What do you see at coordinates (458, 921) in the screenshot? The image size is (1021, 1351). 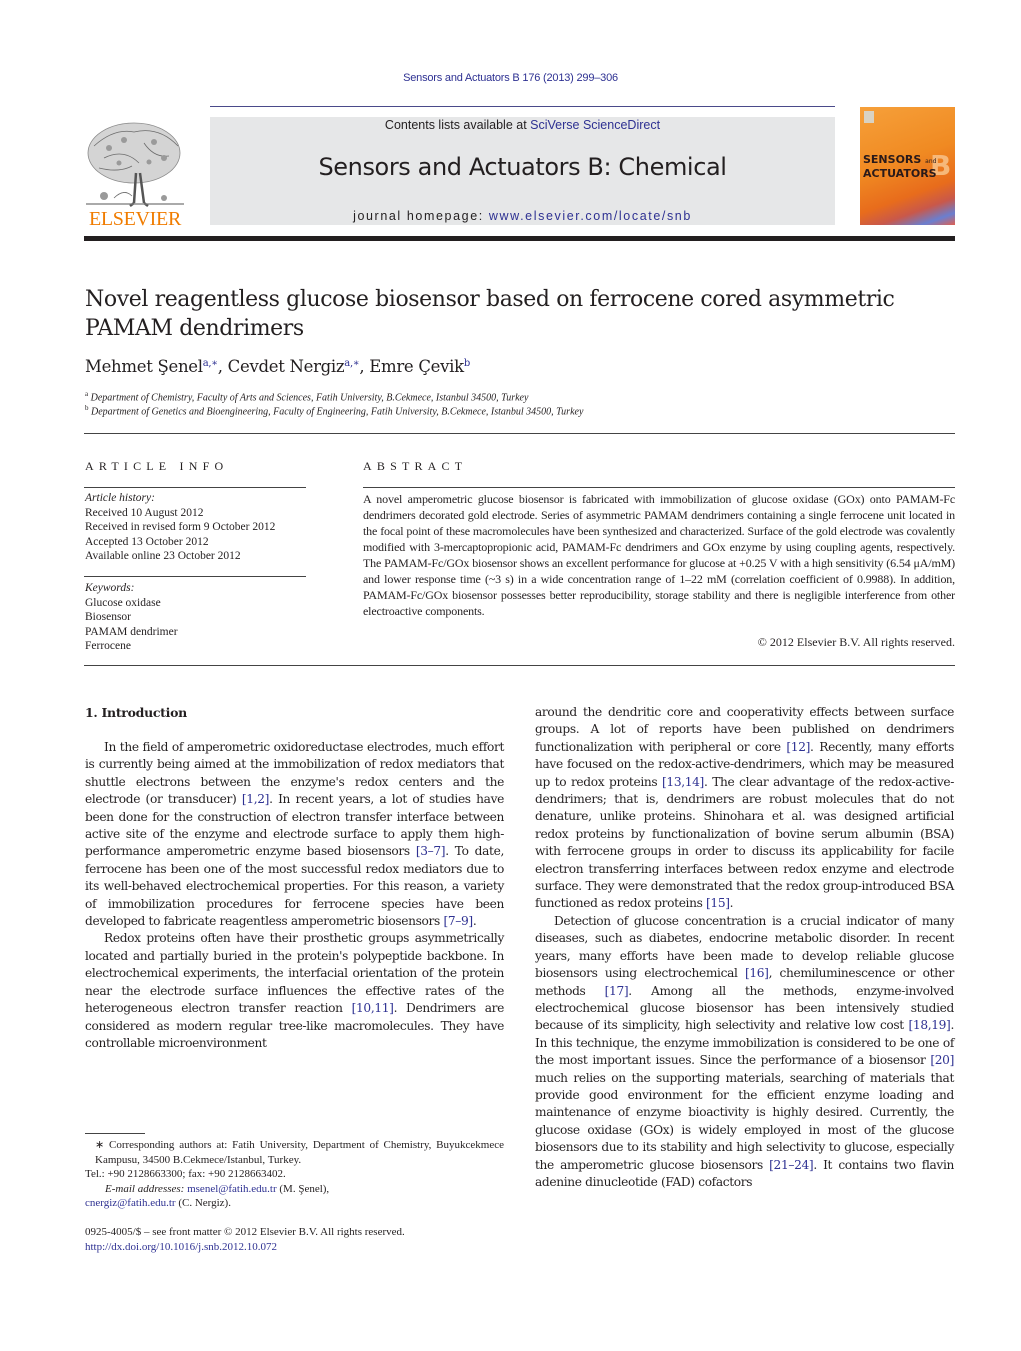 I see `citation-link: [7–9]` at bounding box center [458, 921].